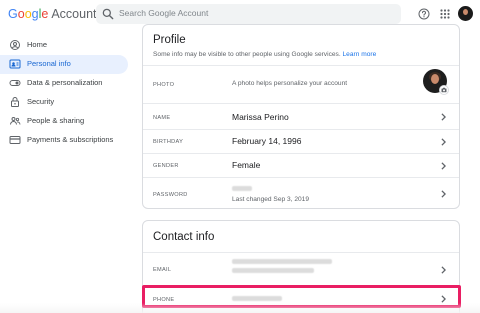 This screenshot has width=480, height=313. What do you see at coordinates (360, 54) in the screenshot?
I see `learn-more-link: Learn more` at bounding box center [360, 54].